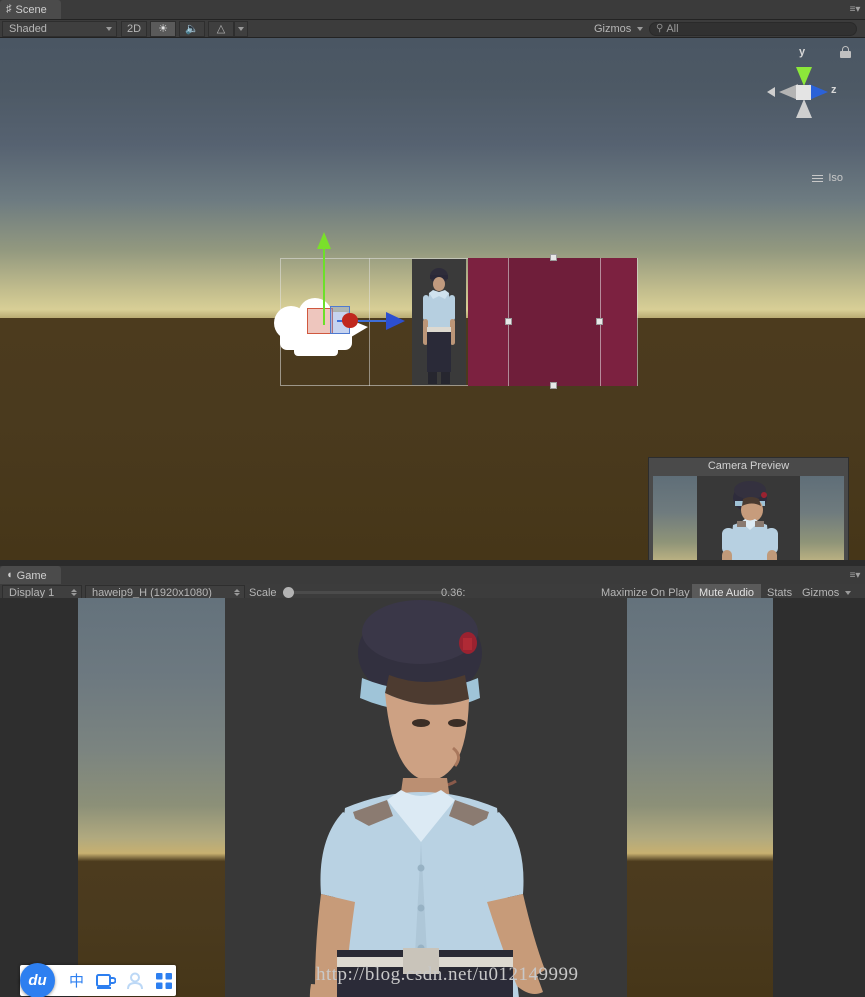 This screenshot has width=865, height=997. I want to click on scene-lighting-toggle: ☀, so click(163, 28).